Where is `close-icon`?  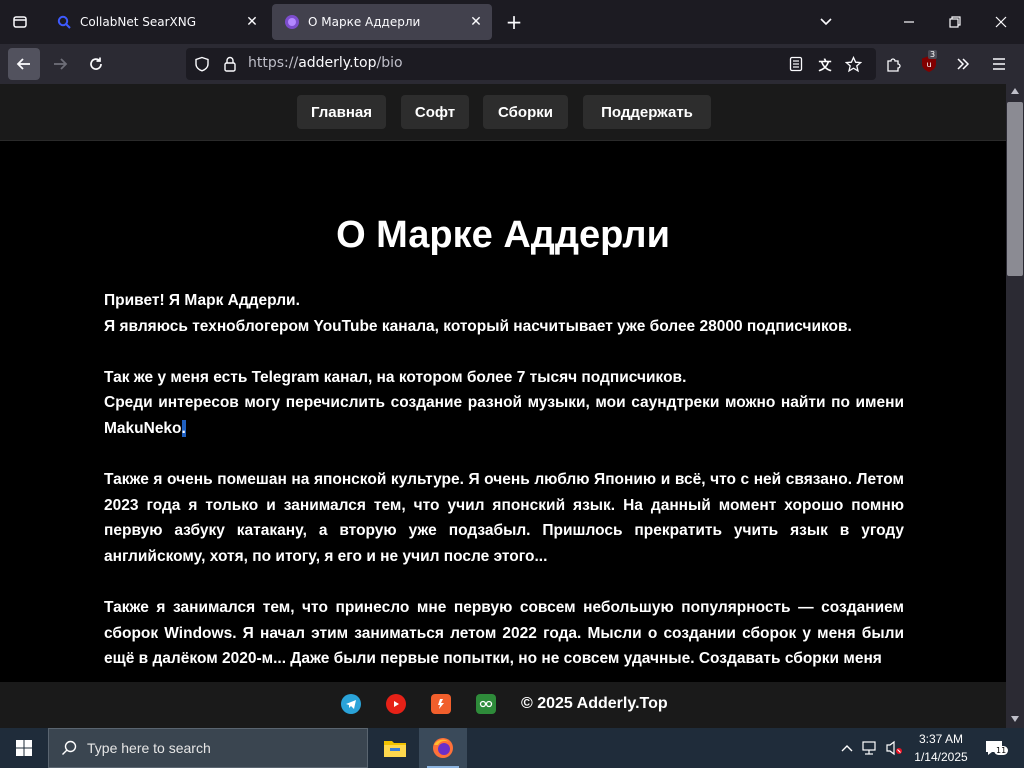 close-icon is located at coordinates (1001, 22).